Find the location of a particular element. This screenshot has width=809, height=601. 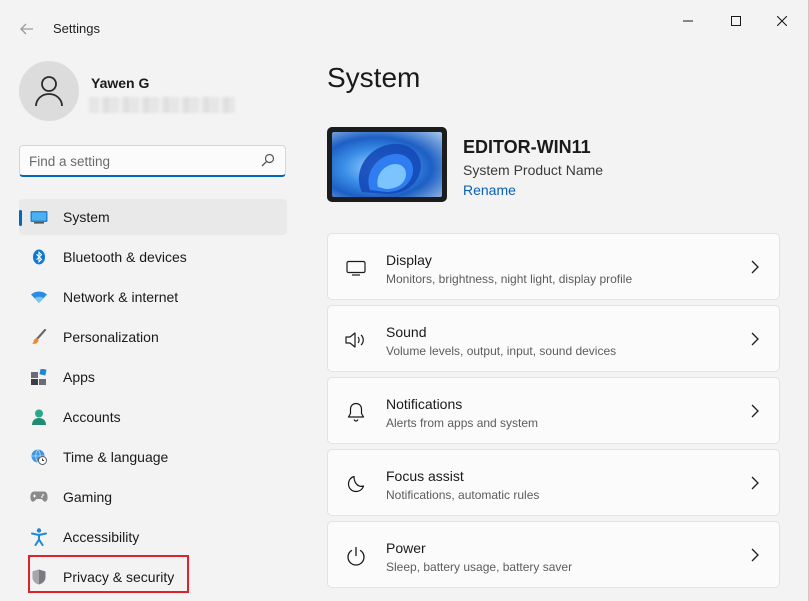

globe-clock-icon is located at coordinates (39, 457).